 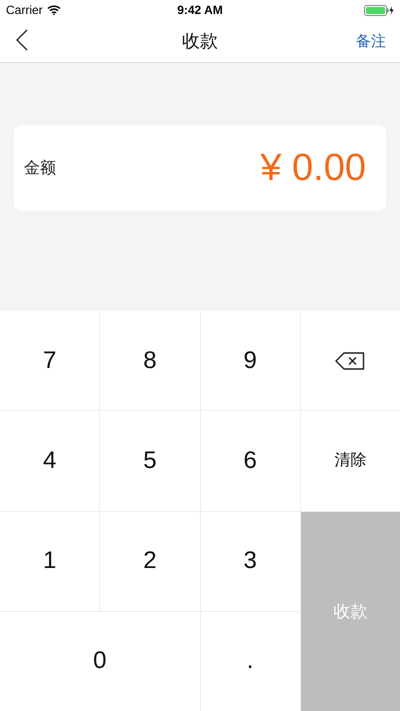 What do you see at coordinates (22, 41) in the screenshot?
I see `back-button` at bounding box center [22, 41].